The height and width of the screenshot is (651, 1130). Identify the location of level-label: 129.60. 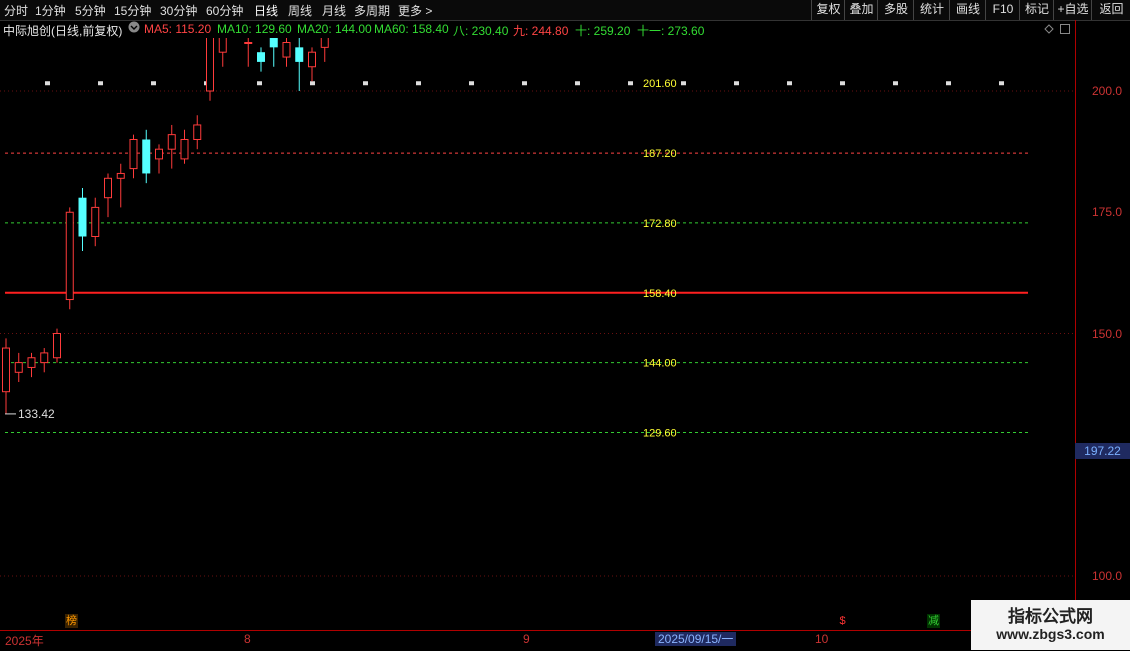
(660, 433).